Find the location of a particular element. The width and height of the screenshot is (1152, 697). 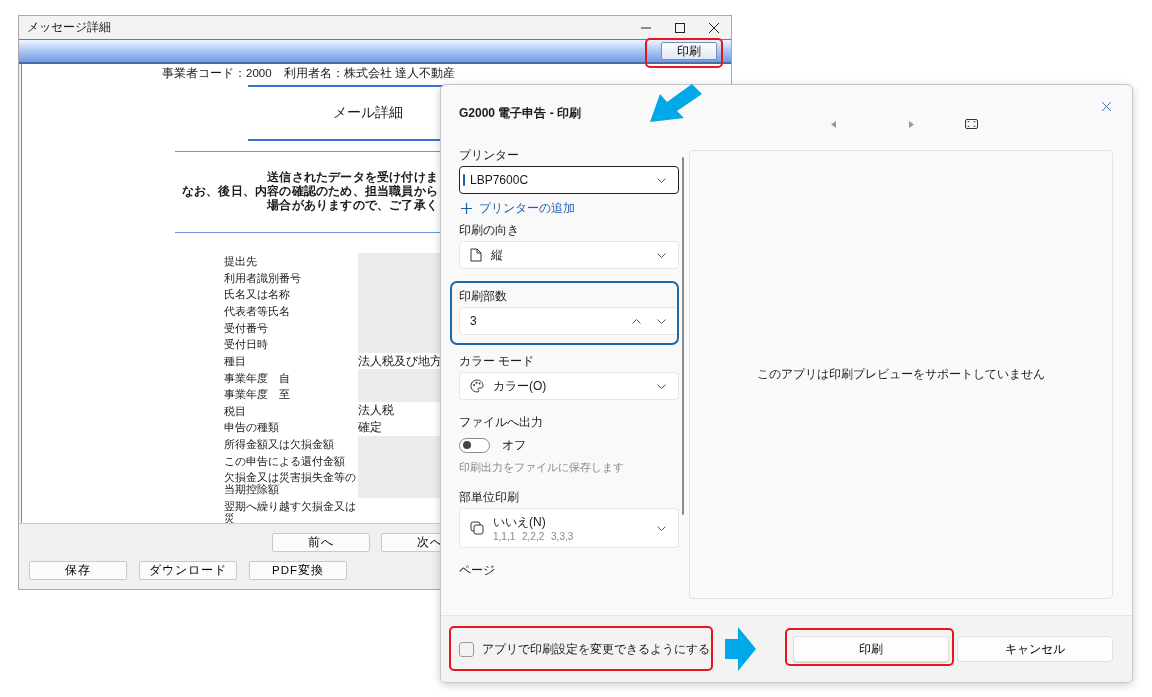

field-label: 税目 is located at coordinates (235, 411).